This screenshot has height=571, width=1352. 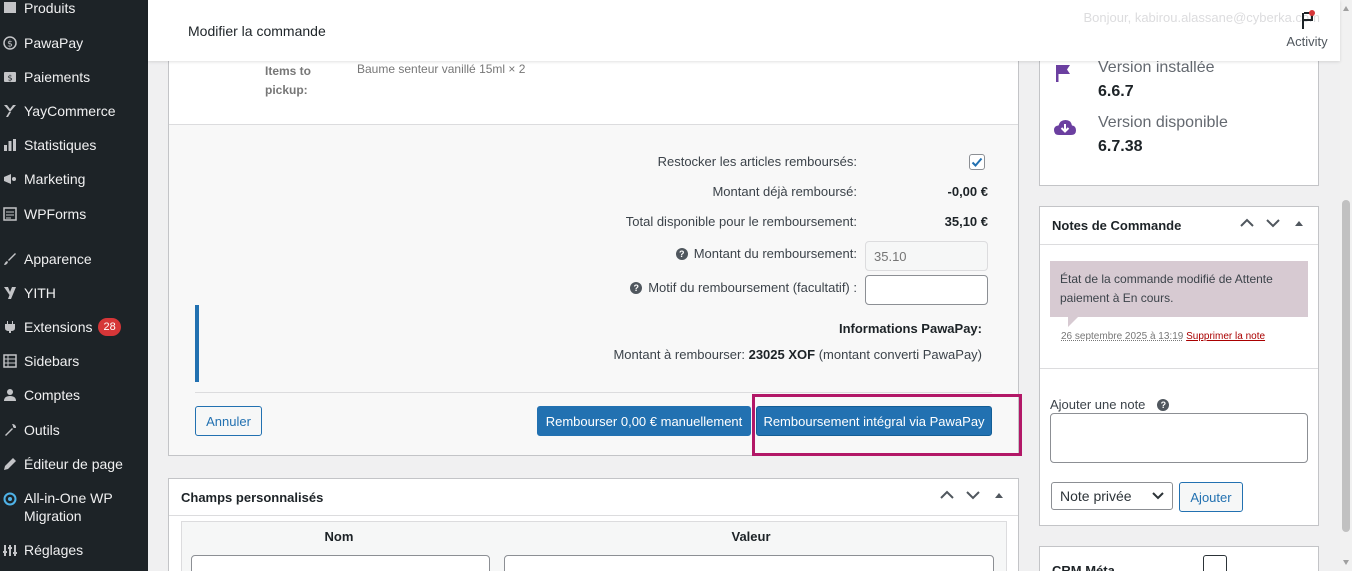 What do you see at coordinates (74, 179) in the screenshot?
I see `sidebar-item-marketing: Marketing` at bounding box center [74, 179].